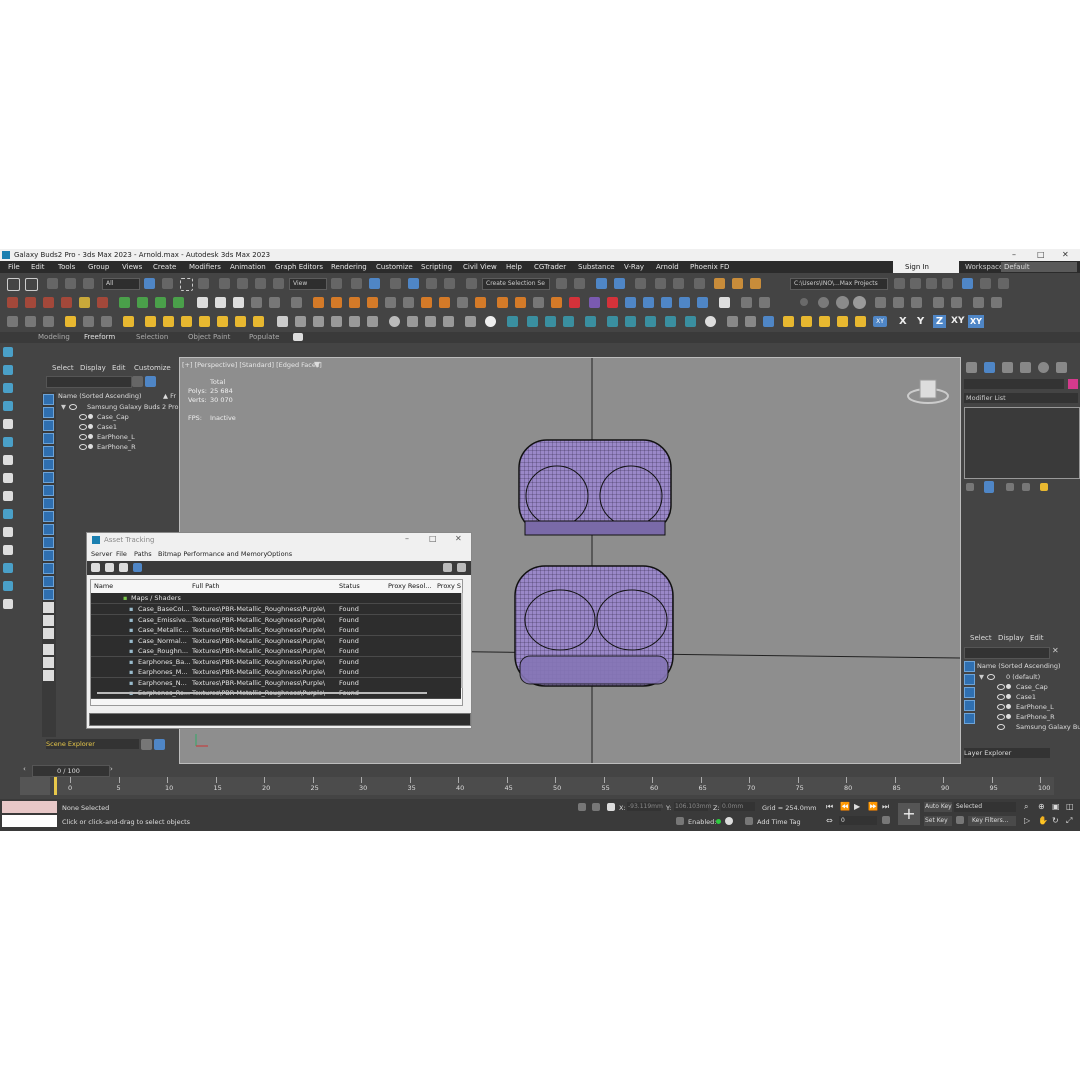  Describe the element at coordinates (724, 302) in the screenshot. I see `help-icon` at that location.